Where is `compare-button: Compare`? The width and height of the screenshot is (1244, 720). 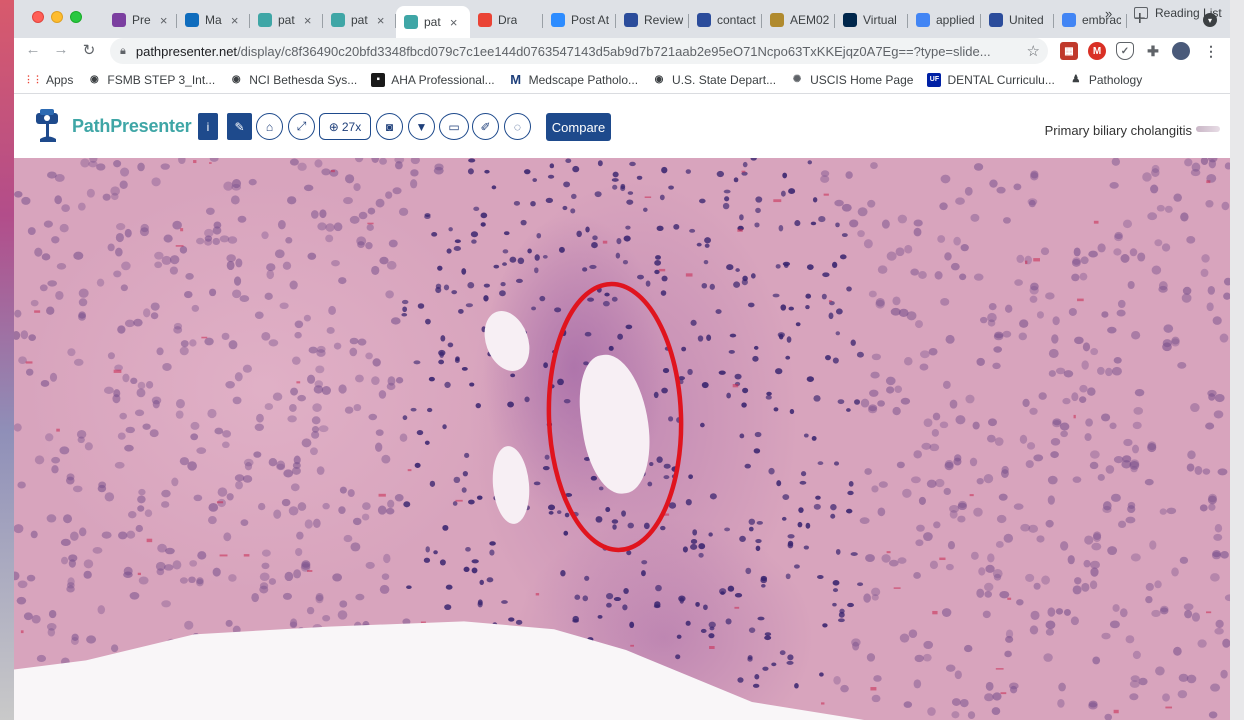 compare-button: Compare is located at coordinates (578, 127).